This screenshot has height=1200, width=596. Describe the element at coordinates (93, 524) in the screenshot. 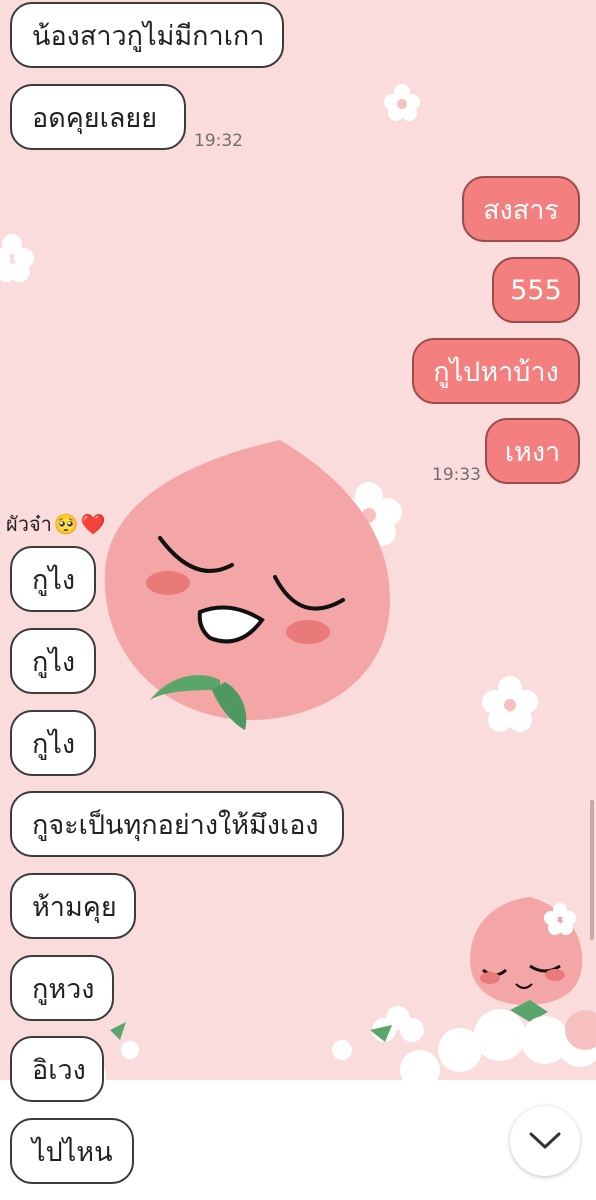

I see `red-heart-emoji: ❤️` at that location.